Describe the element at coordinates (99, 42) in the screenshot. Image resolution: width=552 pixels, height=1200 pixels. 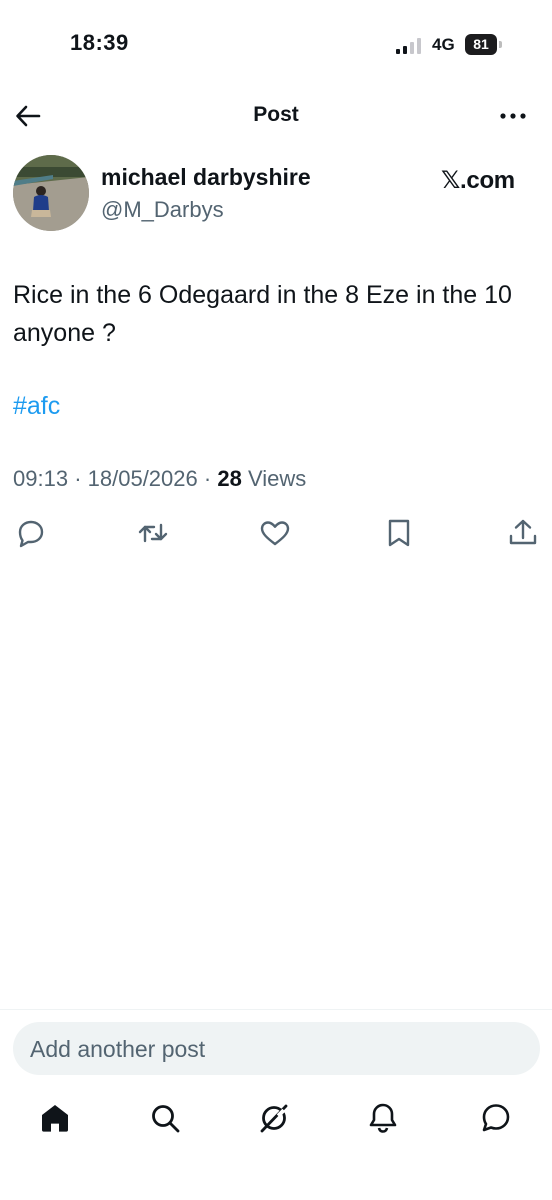
I see `status-time: 18:39` at that location.